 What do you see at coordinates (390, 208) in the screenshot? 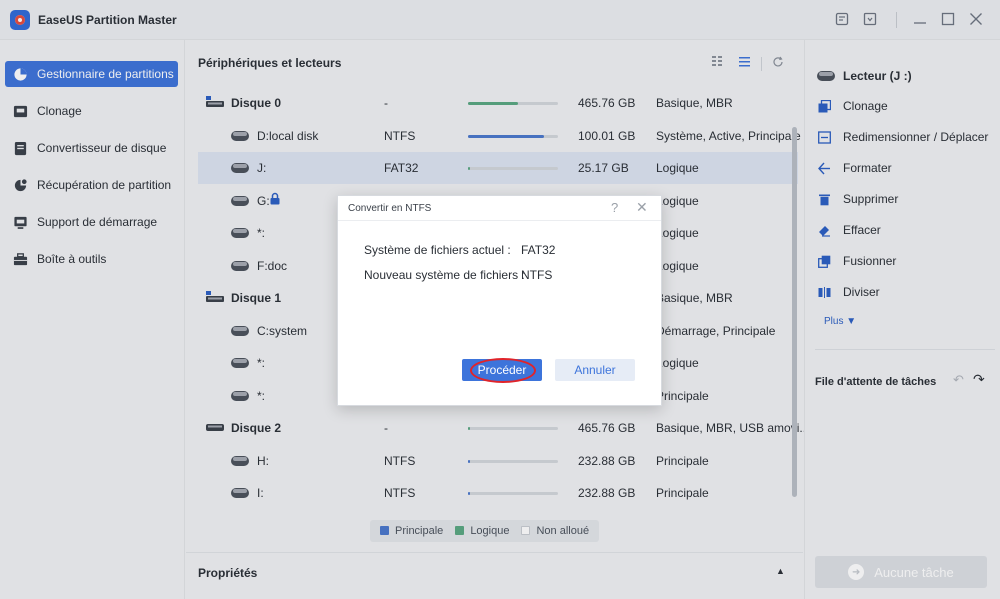
I see `dialog-title: Convertir en NTFS` at bounding box center [390, 208].